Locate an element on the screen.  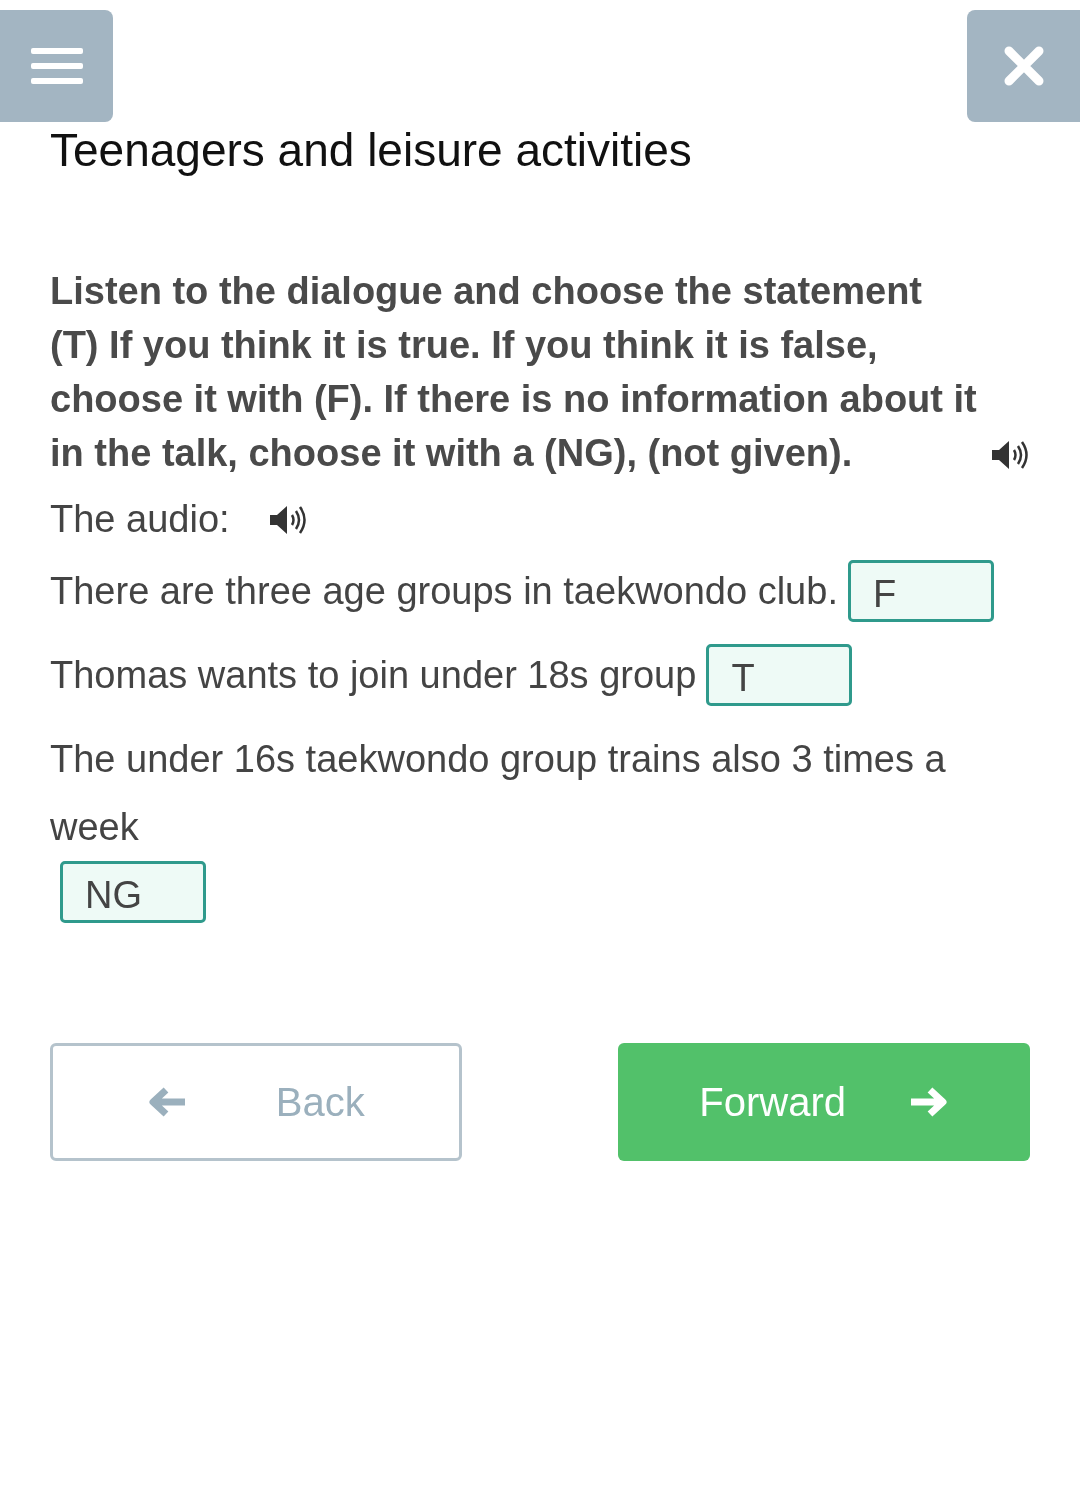
page-title: Teenagers and leisure activities is located at coordinates (371, 150).